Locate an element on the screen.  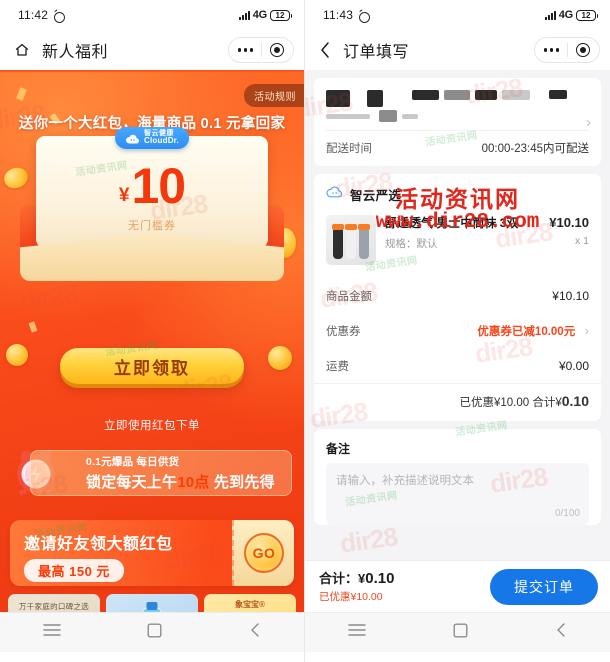
delivery-time-row: 配送时间 00:00-23:45内可配送 is located at coordinates (457, 148).